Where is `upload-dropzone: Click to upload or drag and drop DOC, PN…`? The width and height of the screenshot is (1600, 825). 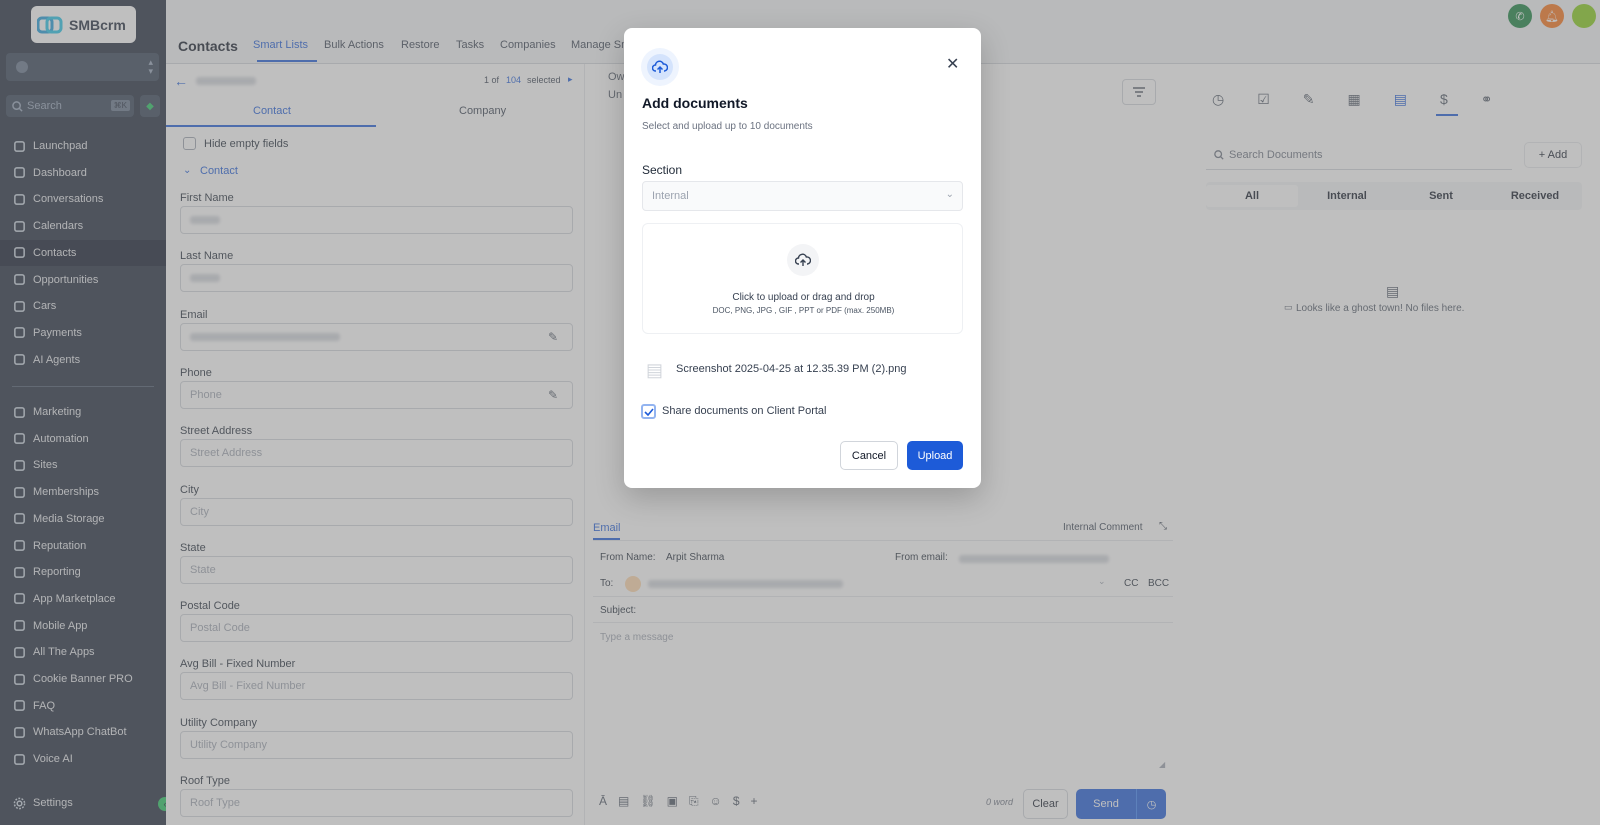
upload-dropzone: Click to upload or drag and drop DOC, PN… is located at coordinates (802, 278).